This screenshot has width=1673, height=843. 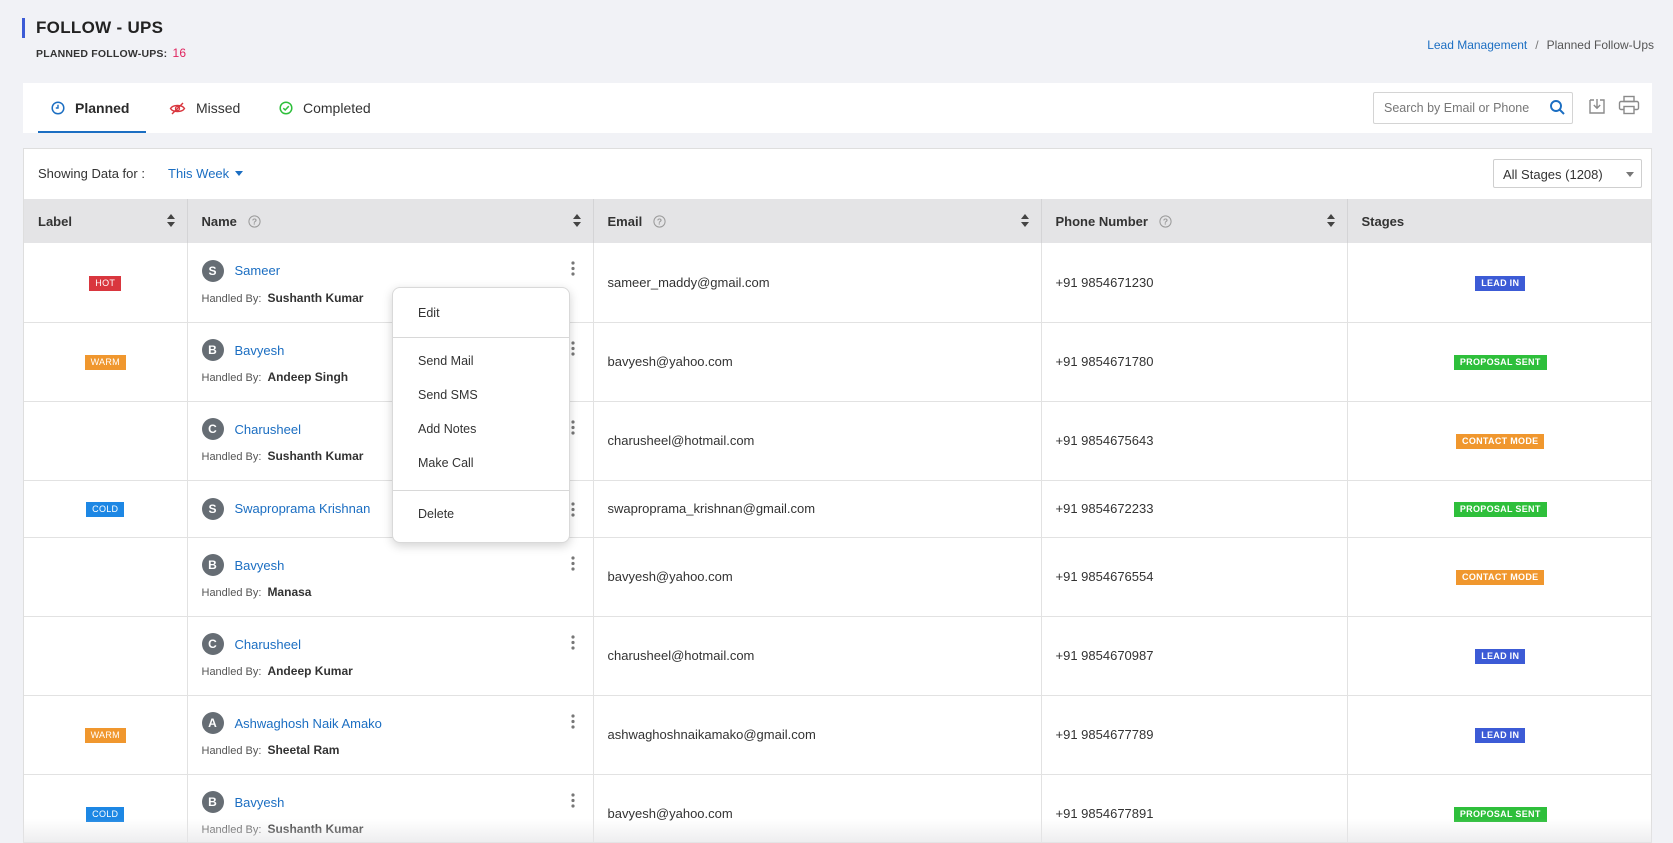 I want to click on lead-name-link: Ashwaghosh Naik Amako, so click(x=308, y=723).